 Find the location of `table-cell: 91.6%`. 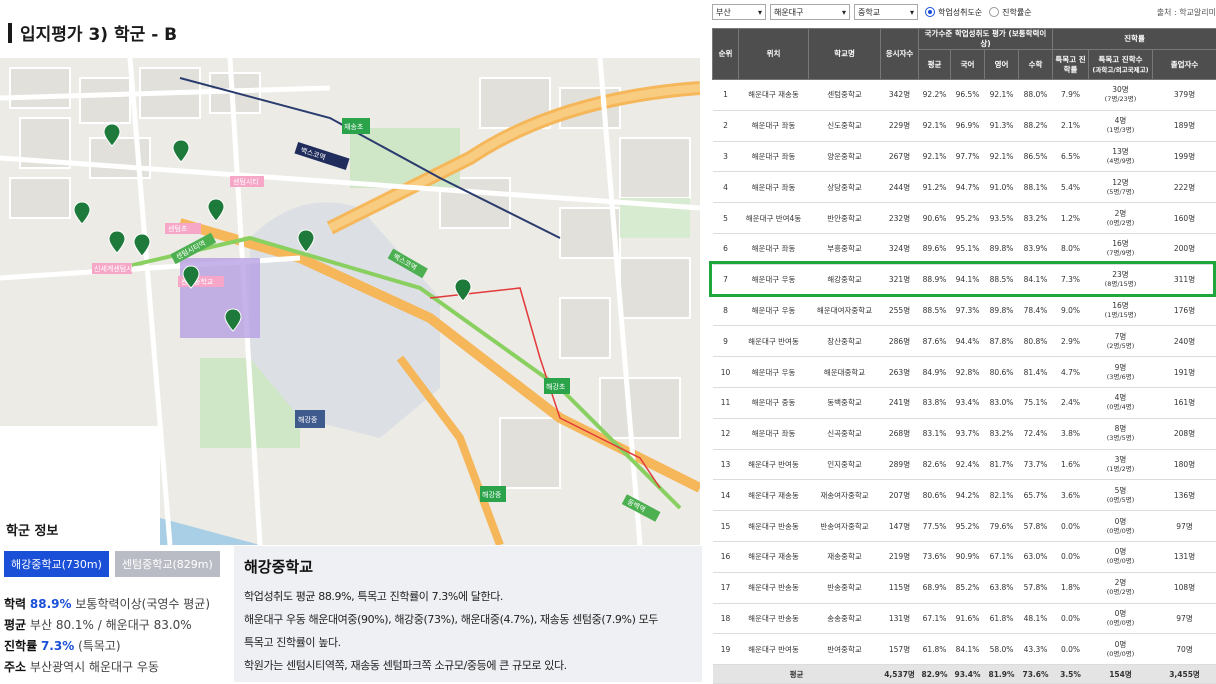

table-cell: 91.6% is located at coordinates (967, 619).